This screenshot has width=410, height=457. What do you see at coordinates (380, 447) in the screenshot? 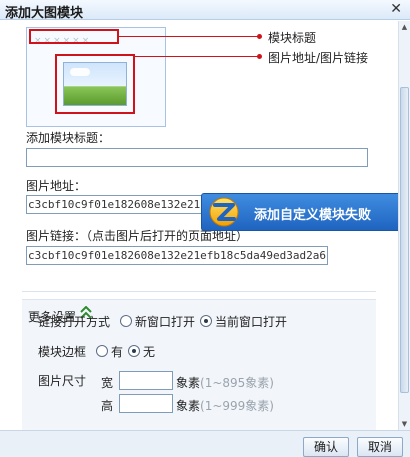
I see `cancel-button: 取消` at bounding box center [380, 447].